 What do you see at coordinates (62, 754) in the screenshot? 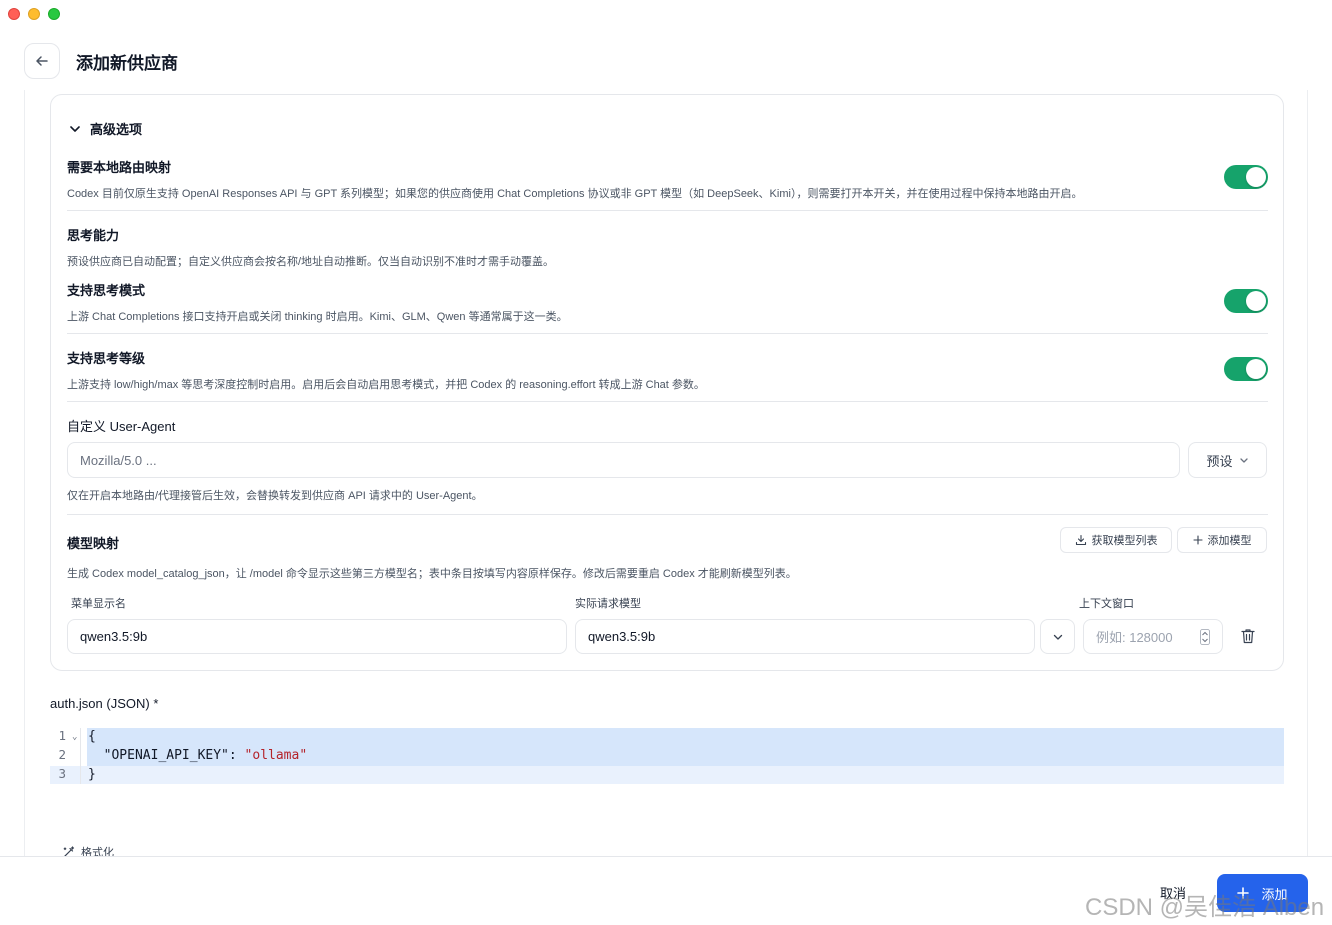
I see `line-number: 2` at bounding box center [62, 754].